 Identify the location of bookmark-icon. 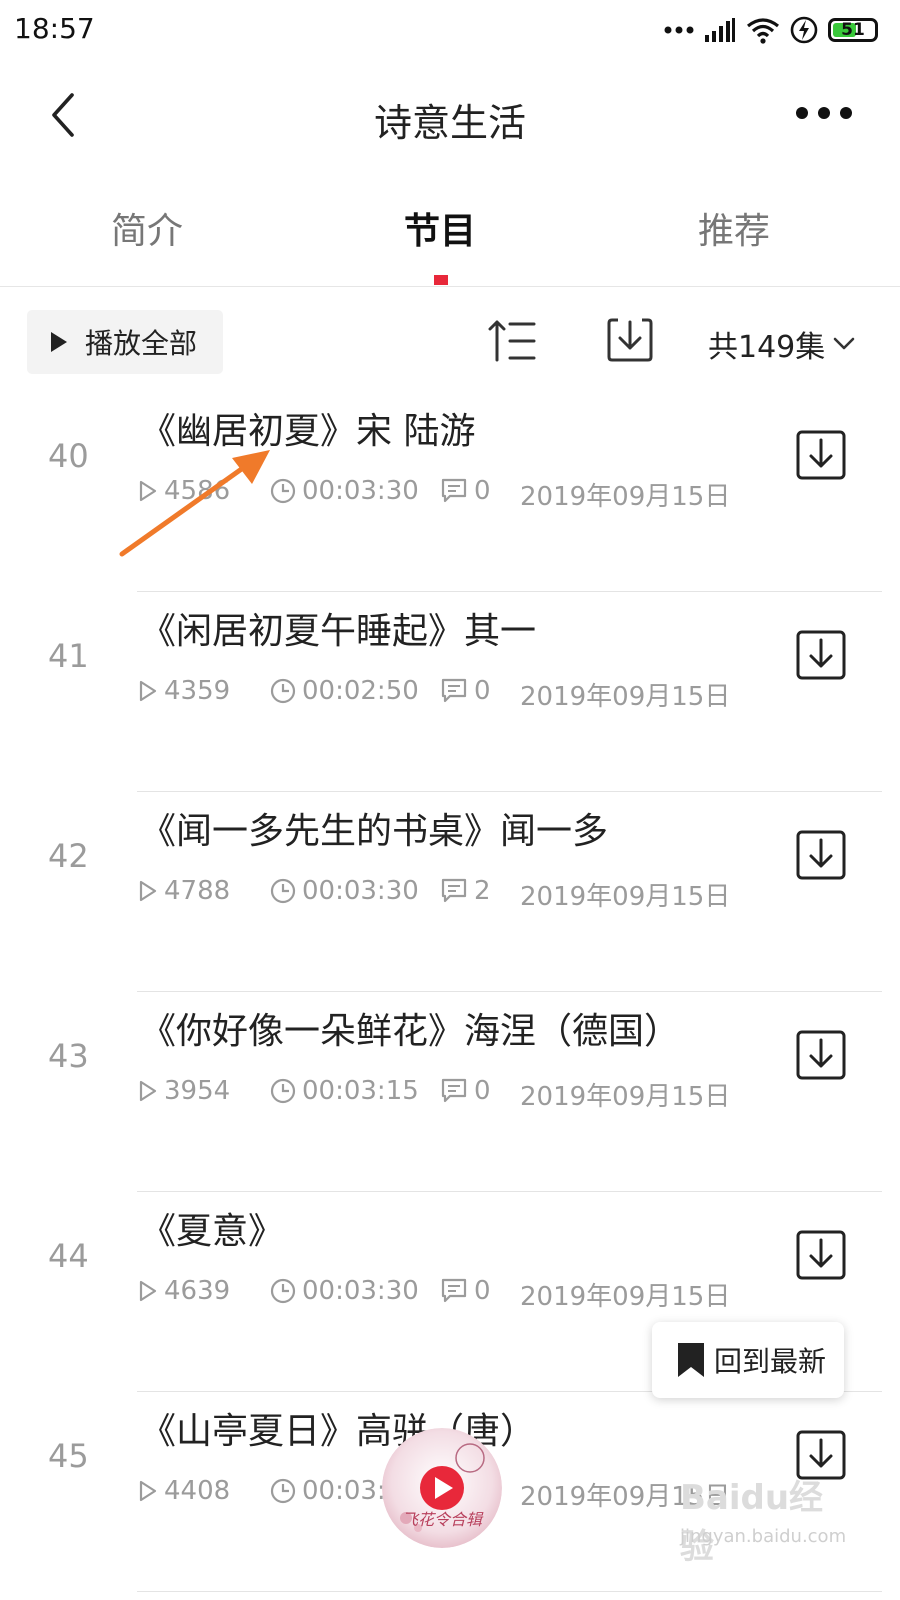
(691, 1360).